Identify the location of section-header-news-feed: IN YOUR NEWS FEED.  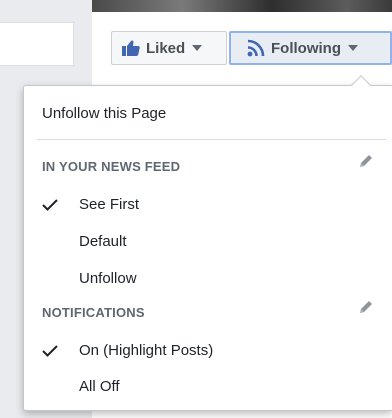
(111, 166).